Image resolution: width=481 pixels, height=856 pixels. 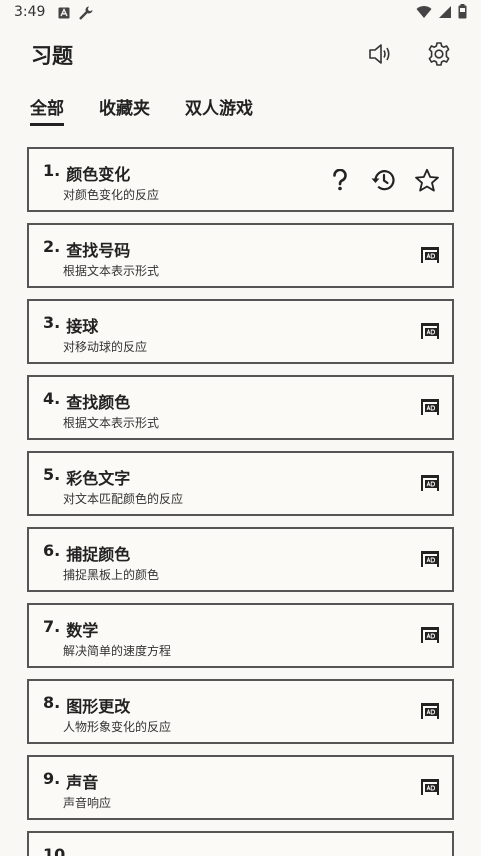 I want to click on card-name: 查找颜色, so click(x=98, y=402).